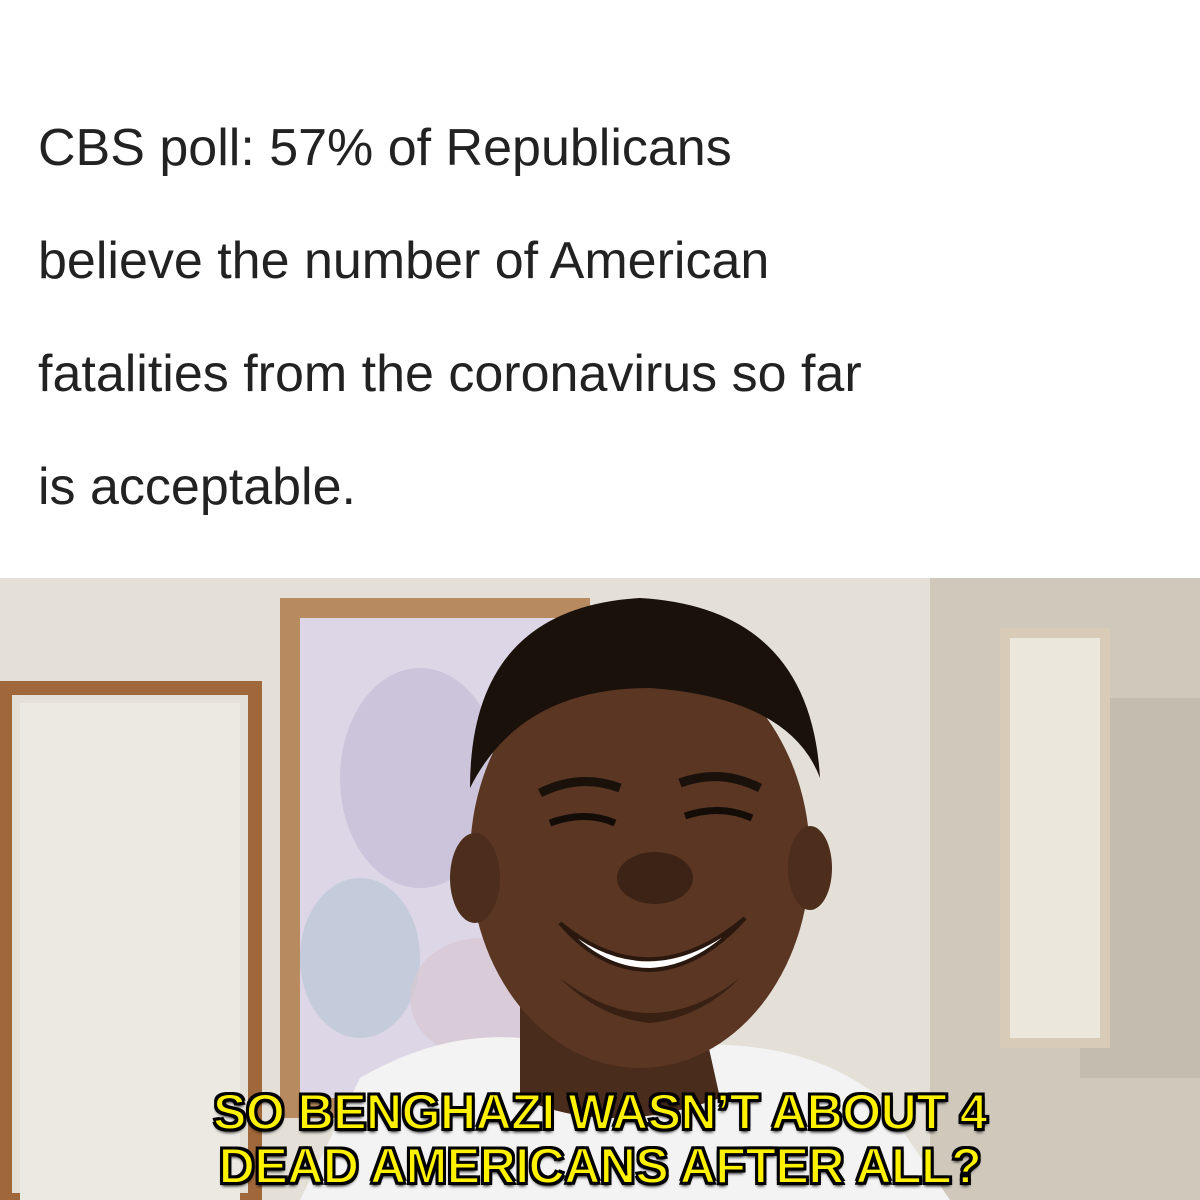 This screenshot has width=1200, height=1200. I want to click on caption-line-2: DEAD AMERICANS AFTER ALL?, so click(600, 1166).